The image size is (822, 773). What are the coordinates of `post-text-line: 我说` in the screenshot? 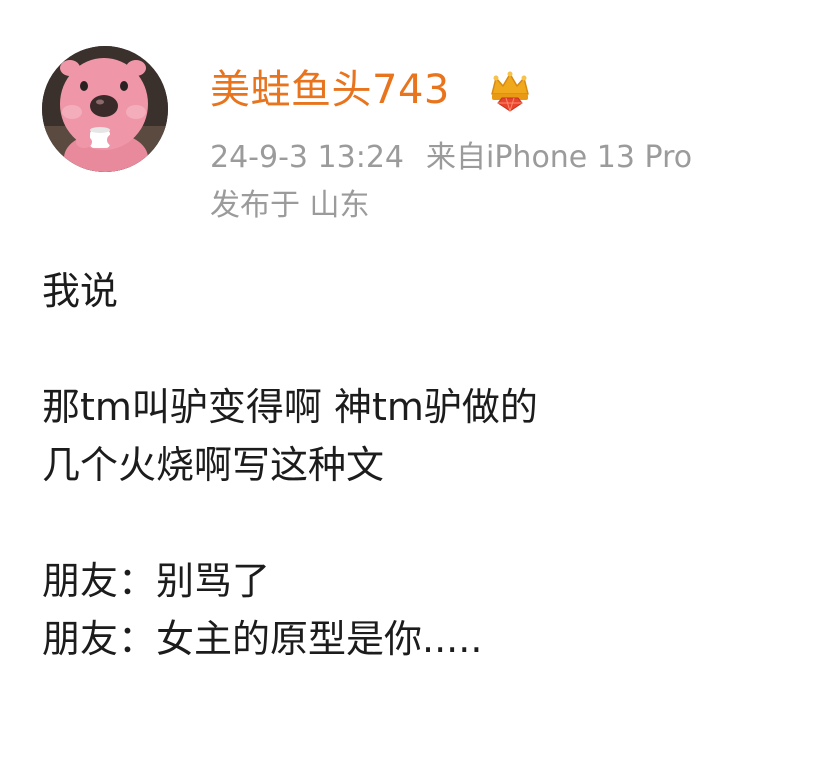 It's located at (80, 291).